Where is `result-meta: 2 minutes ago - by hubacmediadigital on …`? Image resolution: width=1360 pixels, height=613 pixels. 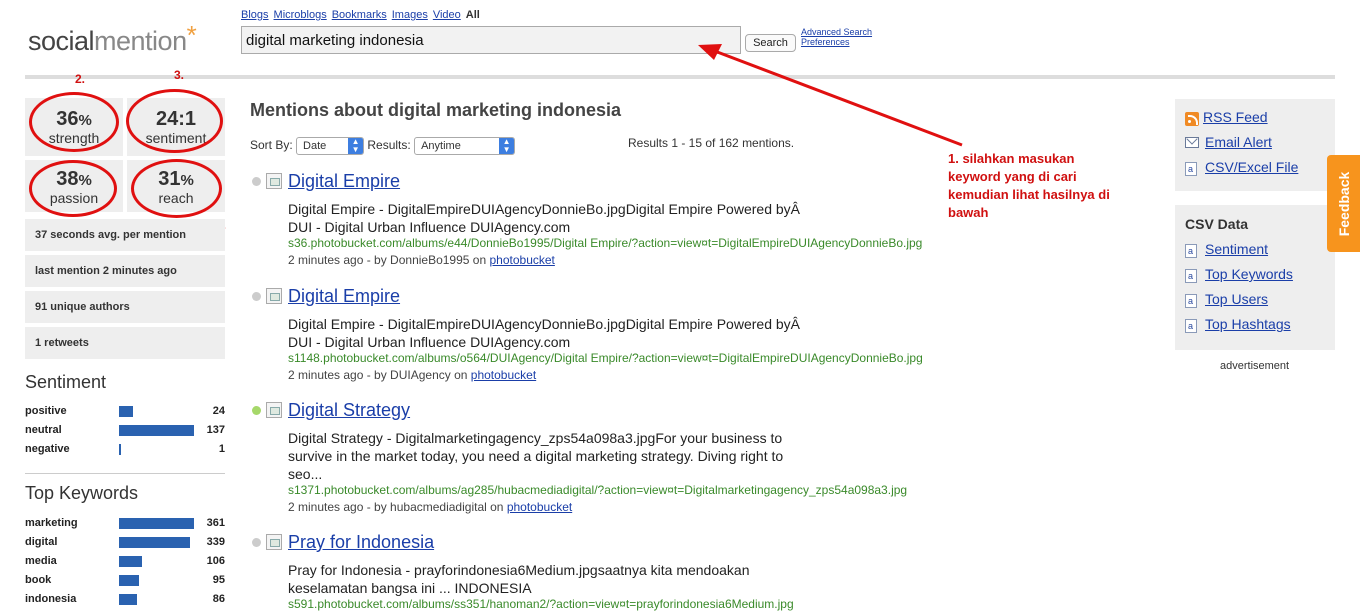 result-meta: 2 minutes ago - by hubacmediadigital on … is located at coordinates (430, 507).